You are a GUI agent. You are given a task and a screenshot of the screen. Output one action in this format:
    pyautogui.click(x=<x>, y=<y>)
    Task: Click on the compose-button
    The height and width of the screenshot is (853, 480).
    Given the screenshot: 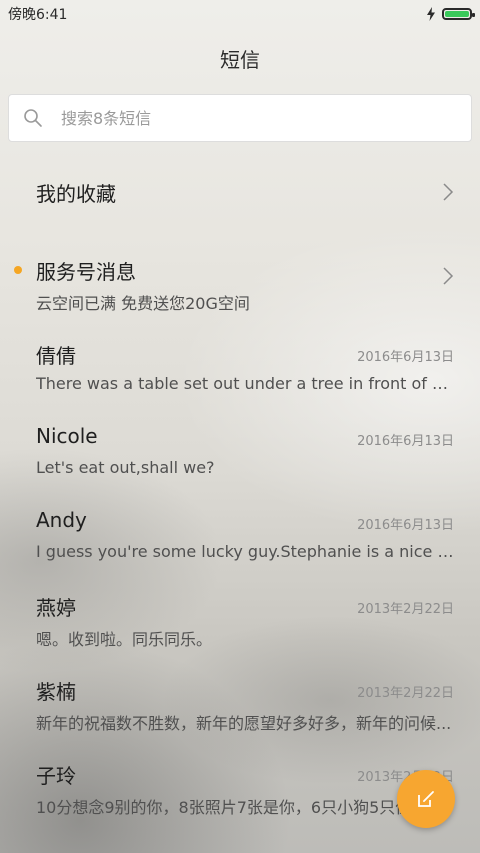 What is the action you would take?
    pyautogui.click(x=426, y=799)
    